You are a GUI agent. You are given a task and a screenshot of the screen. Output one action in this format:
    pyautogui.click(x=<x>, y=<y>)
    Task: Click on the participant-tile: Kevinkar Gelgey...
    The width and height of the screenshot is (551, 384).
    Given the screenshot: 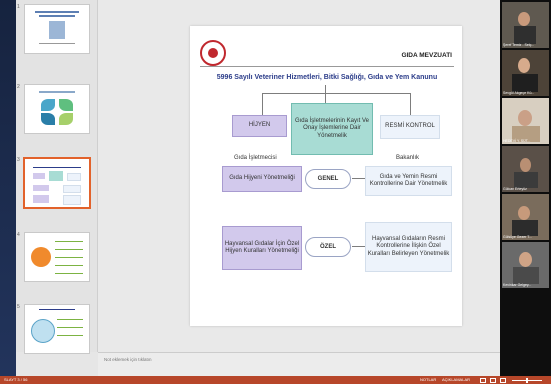 What is the action you would take?
    pyautogui.click(x=525, y=265)
    